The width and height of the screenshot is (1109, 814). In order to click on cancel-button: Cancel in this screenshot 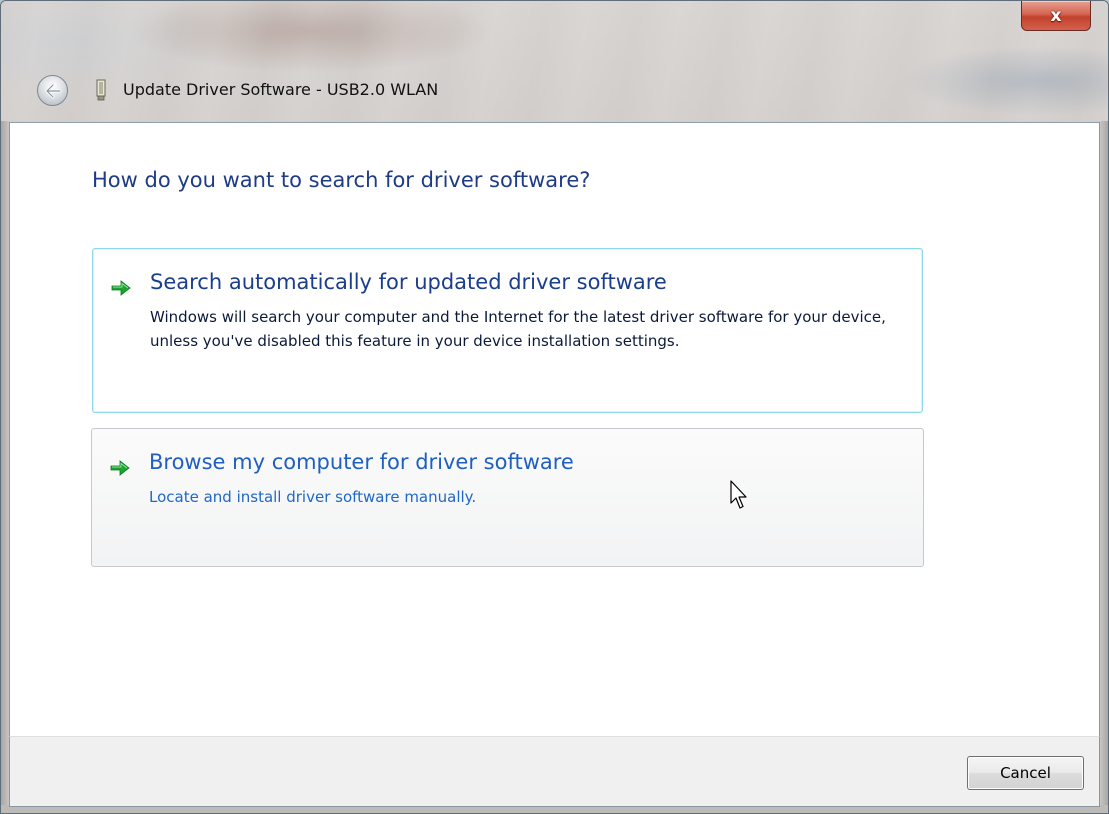, I will do `click(1025, 773)`.